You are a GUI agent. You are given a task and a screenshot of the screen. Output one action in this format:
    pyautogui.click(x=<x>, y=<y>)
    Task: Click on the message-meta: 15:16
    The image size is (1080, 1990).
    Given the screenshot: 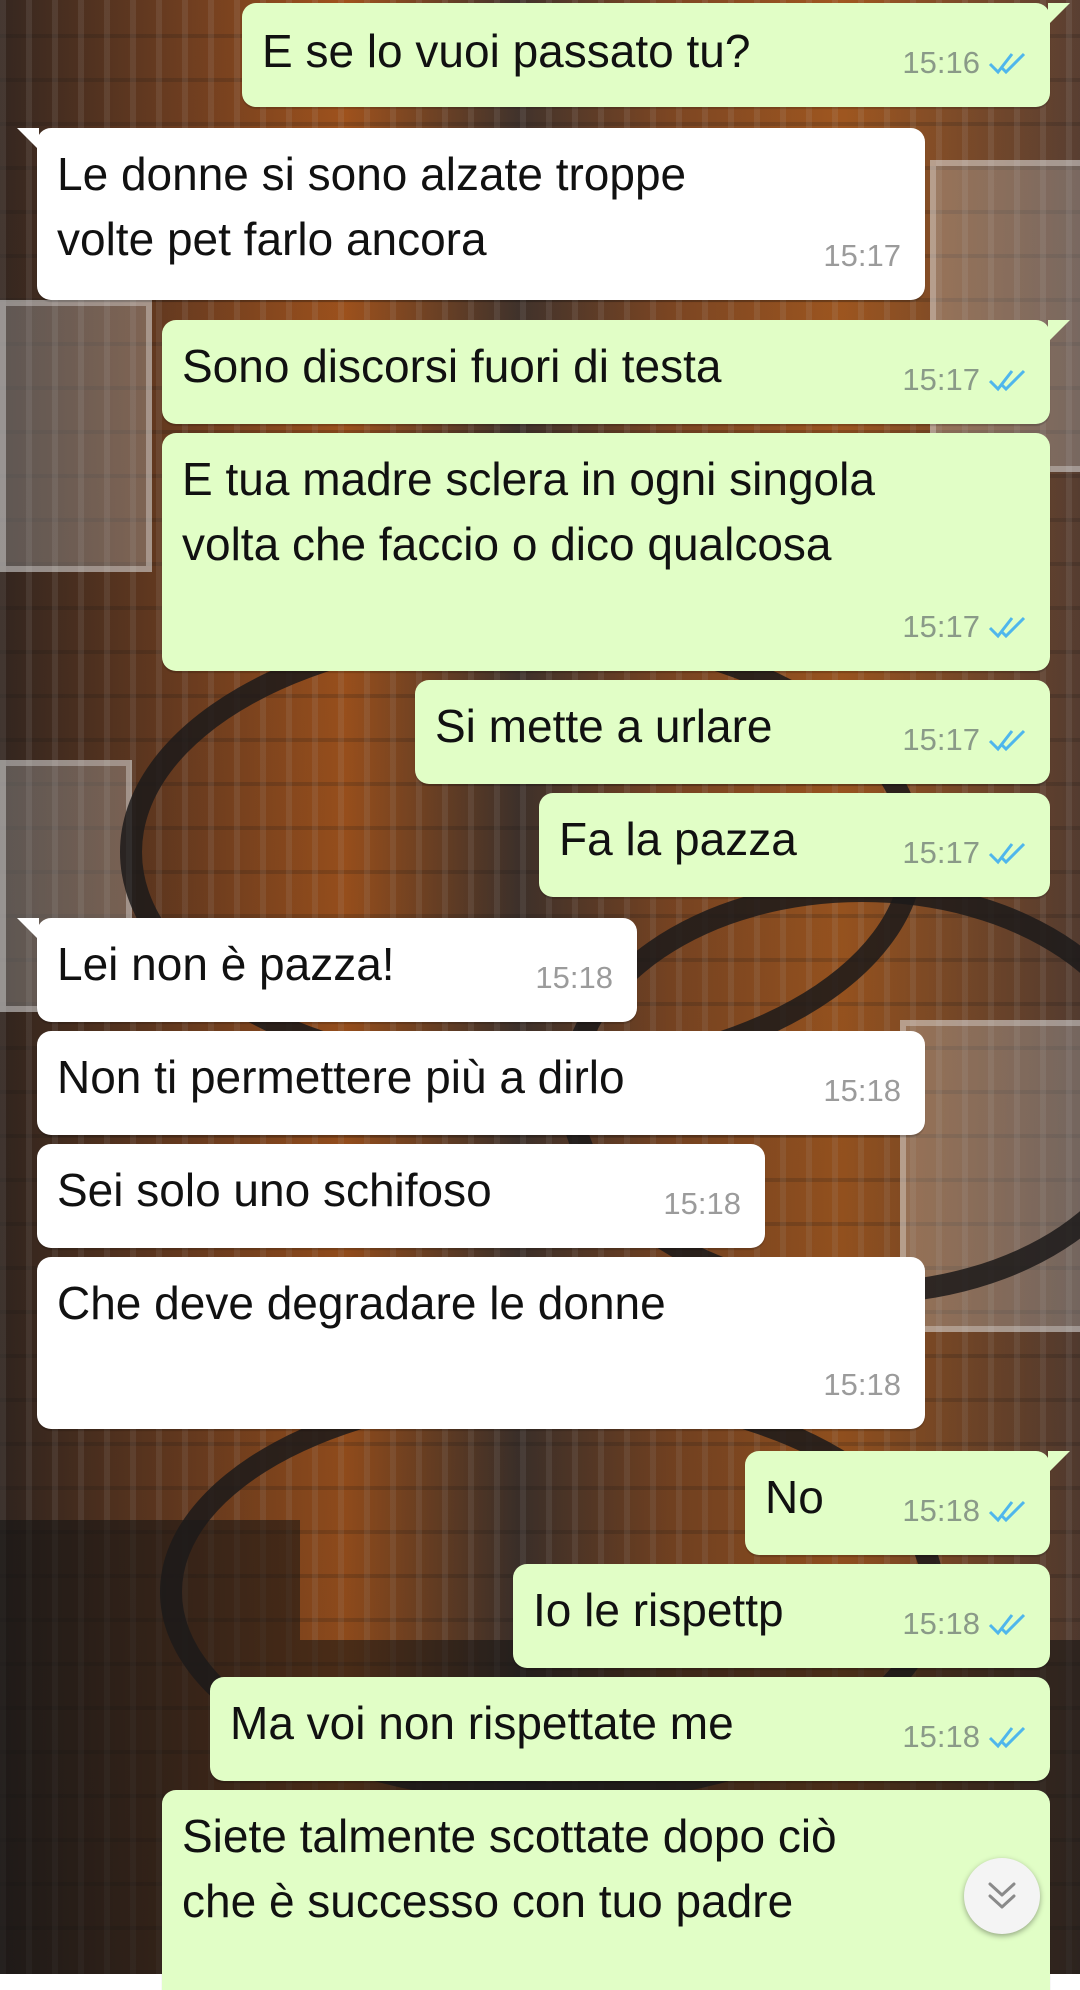 What is the action you would take?
    pyautogui.click(x=966, y=62)
    